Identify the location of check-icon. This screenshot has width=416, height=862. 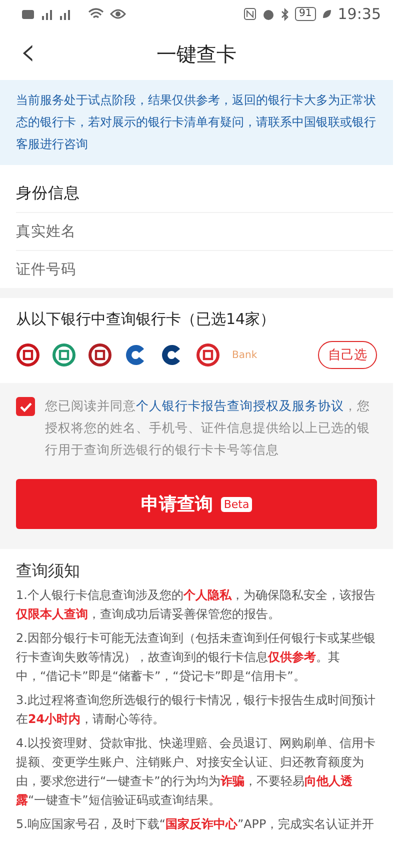
(26, 407).